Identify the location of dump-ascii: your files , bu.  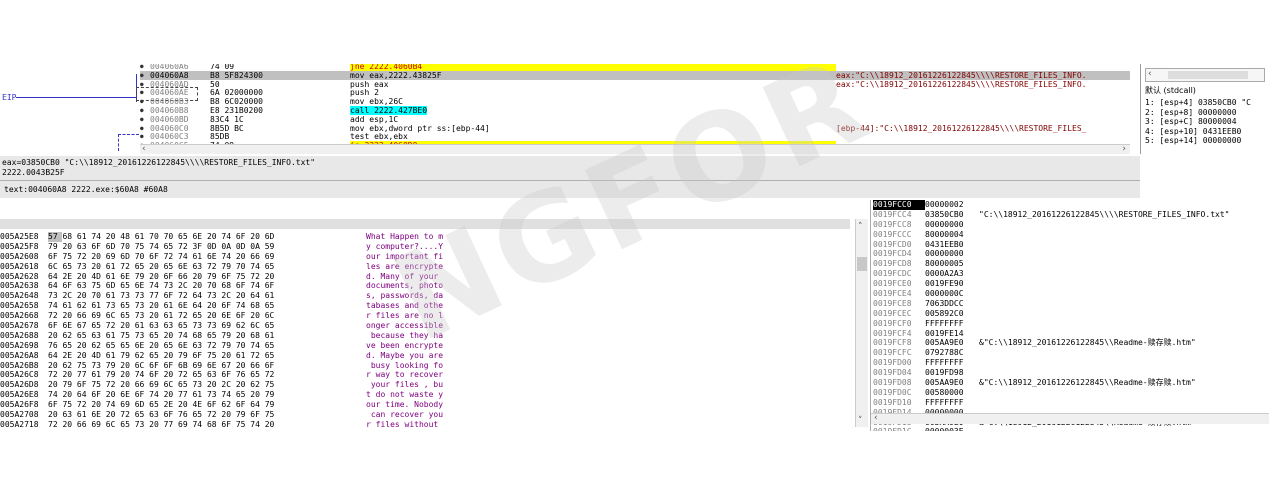
(405, 385).